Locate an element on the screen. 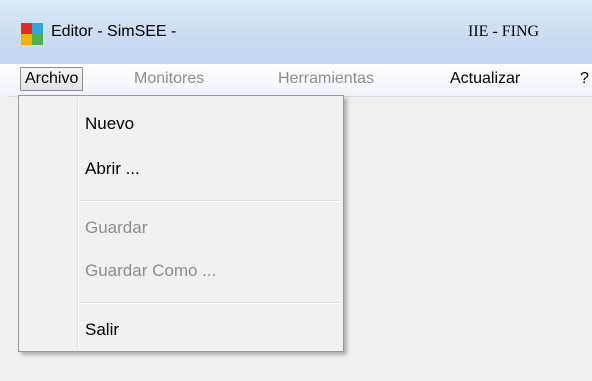  menu-monitores: Monitores is located at coordinates (169, 79).